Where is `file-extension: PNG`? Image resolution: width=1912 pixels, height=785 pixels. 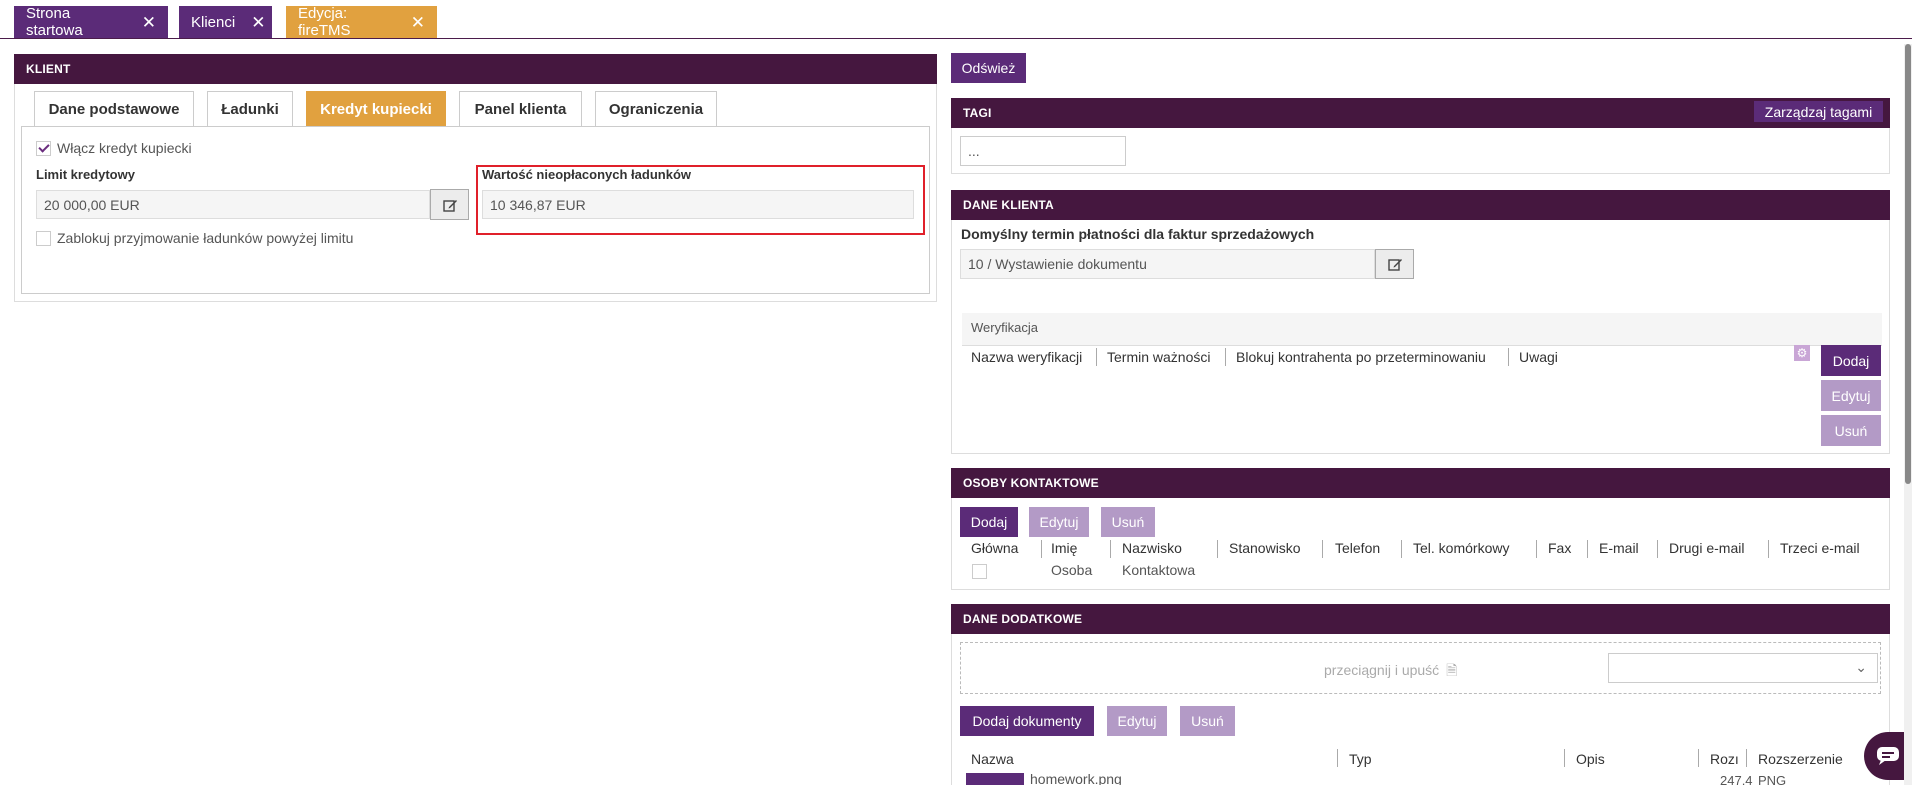 file-extension: PNG is located at coordinates (1772, 779).